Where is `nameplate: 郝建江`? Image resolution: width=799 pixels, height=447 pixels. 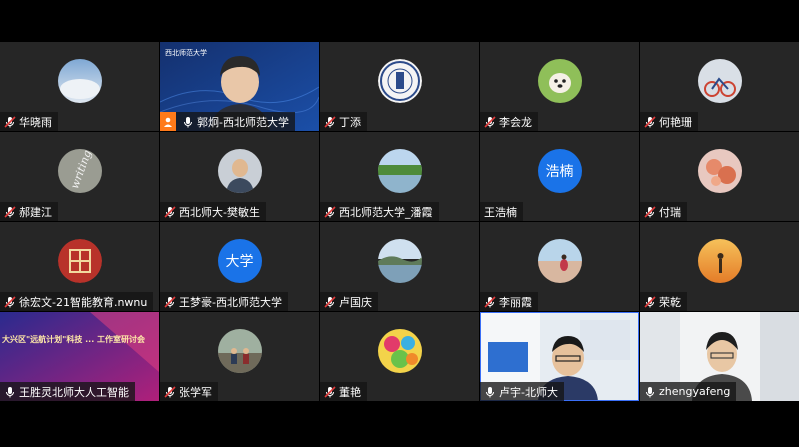
nameplate: 郝建江 is located at coordinates (29, 211).